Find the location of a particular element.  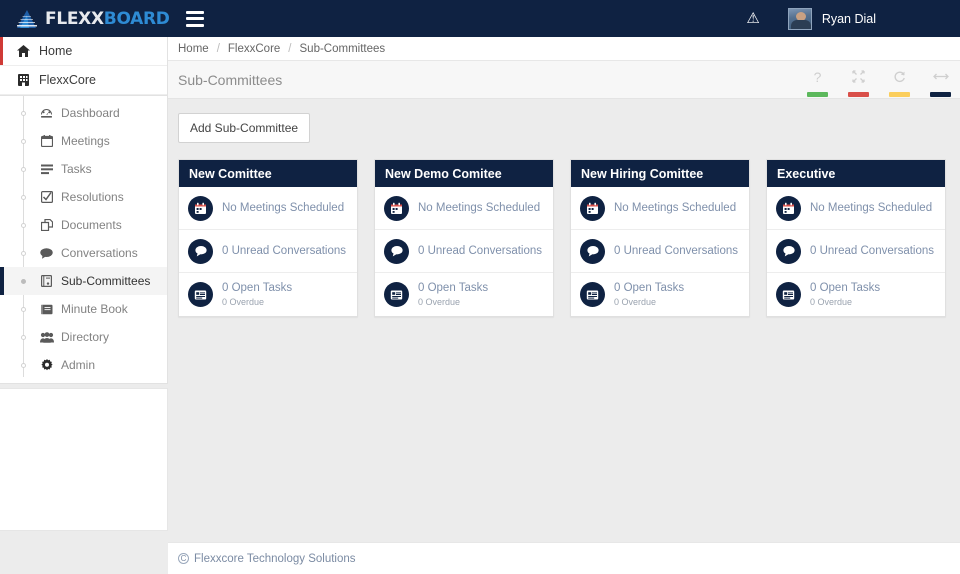

list-icon is located at coordinates (46, 169).